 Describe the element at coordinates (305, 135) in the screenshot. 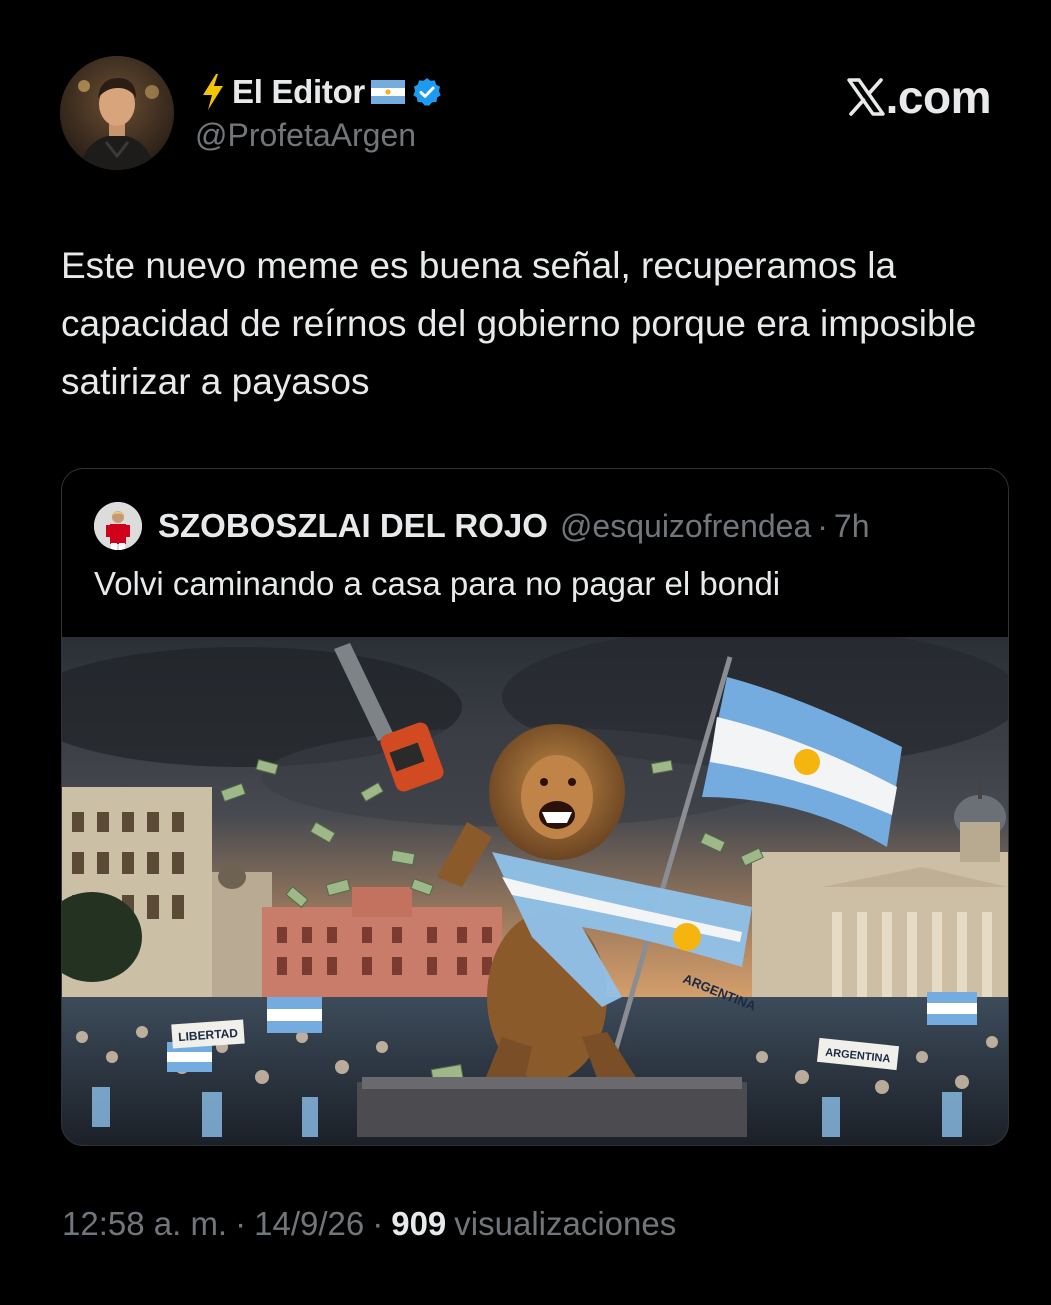

I see `author-handle: @ProfetaArgen` at that location.